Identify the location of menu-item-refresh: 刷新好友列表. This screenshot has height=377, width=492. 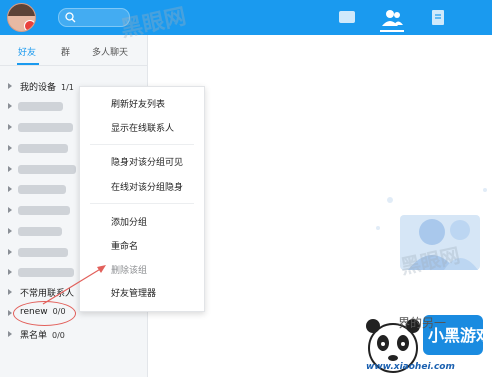
(138, 103).